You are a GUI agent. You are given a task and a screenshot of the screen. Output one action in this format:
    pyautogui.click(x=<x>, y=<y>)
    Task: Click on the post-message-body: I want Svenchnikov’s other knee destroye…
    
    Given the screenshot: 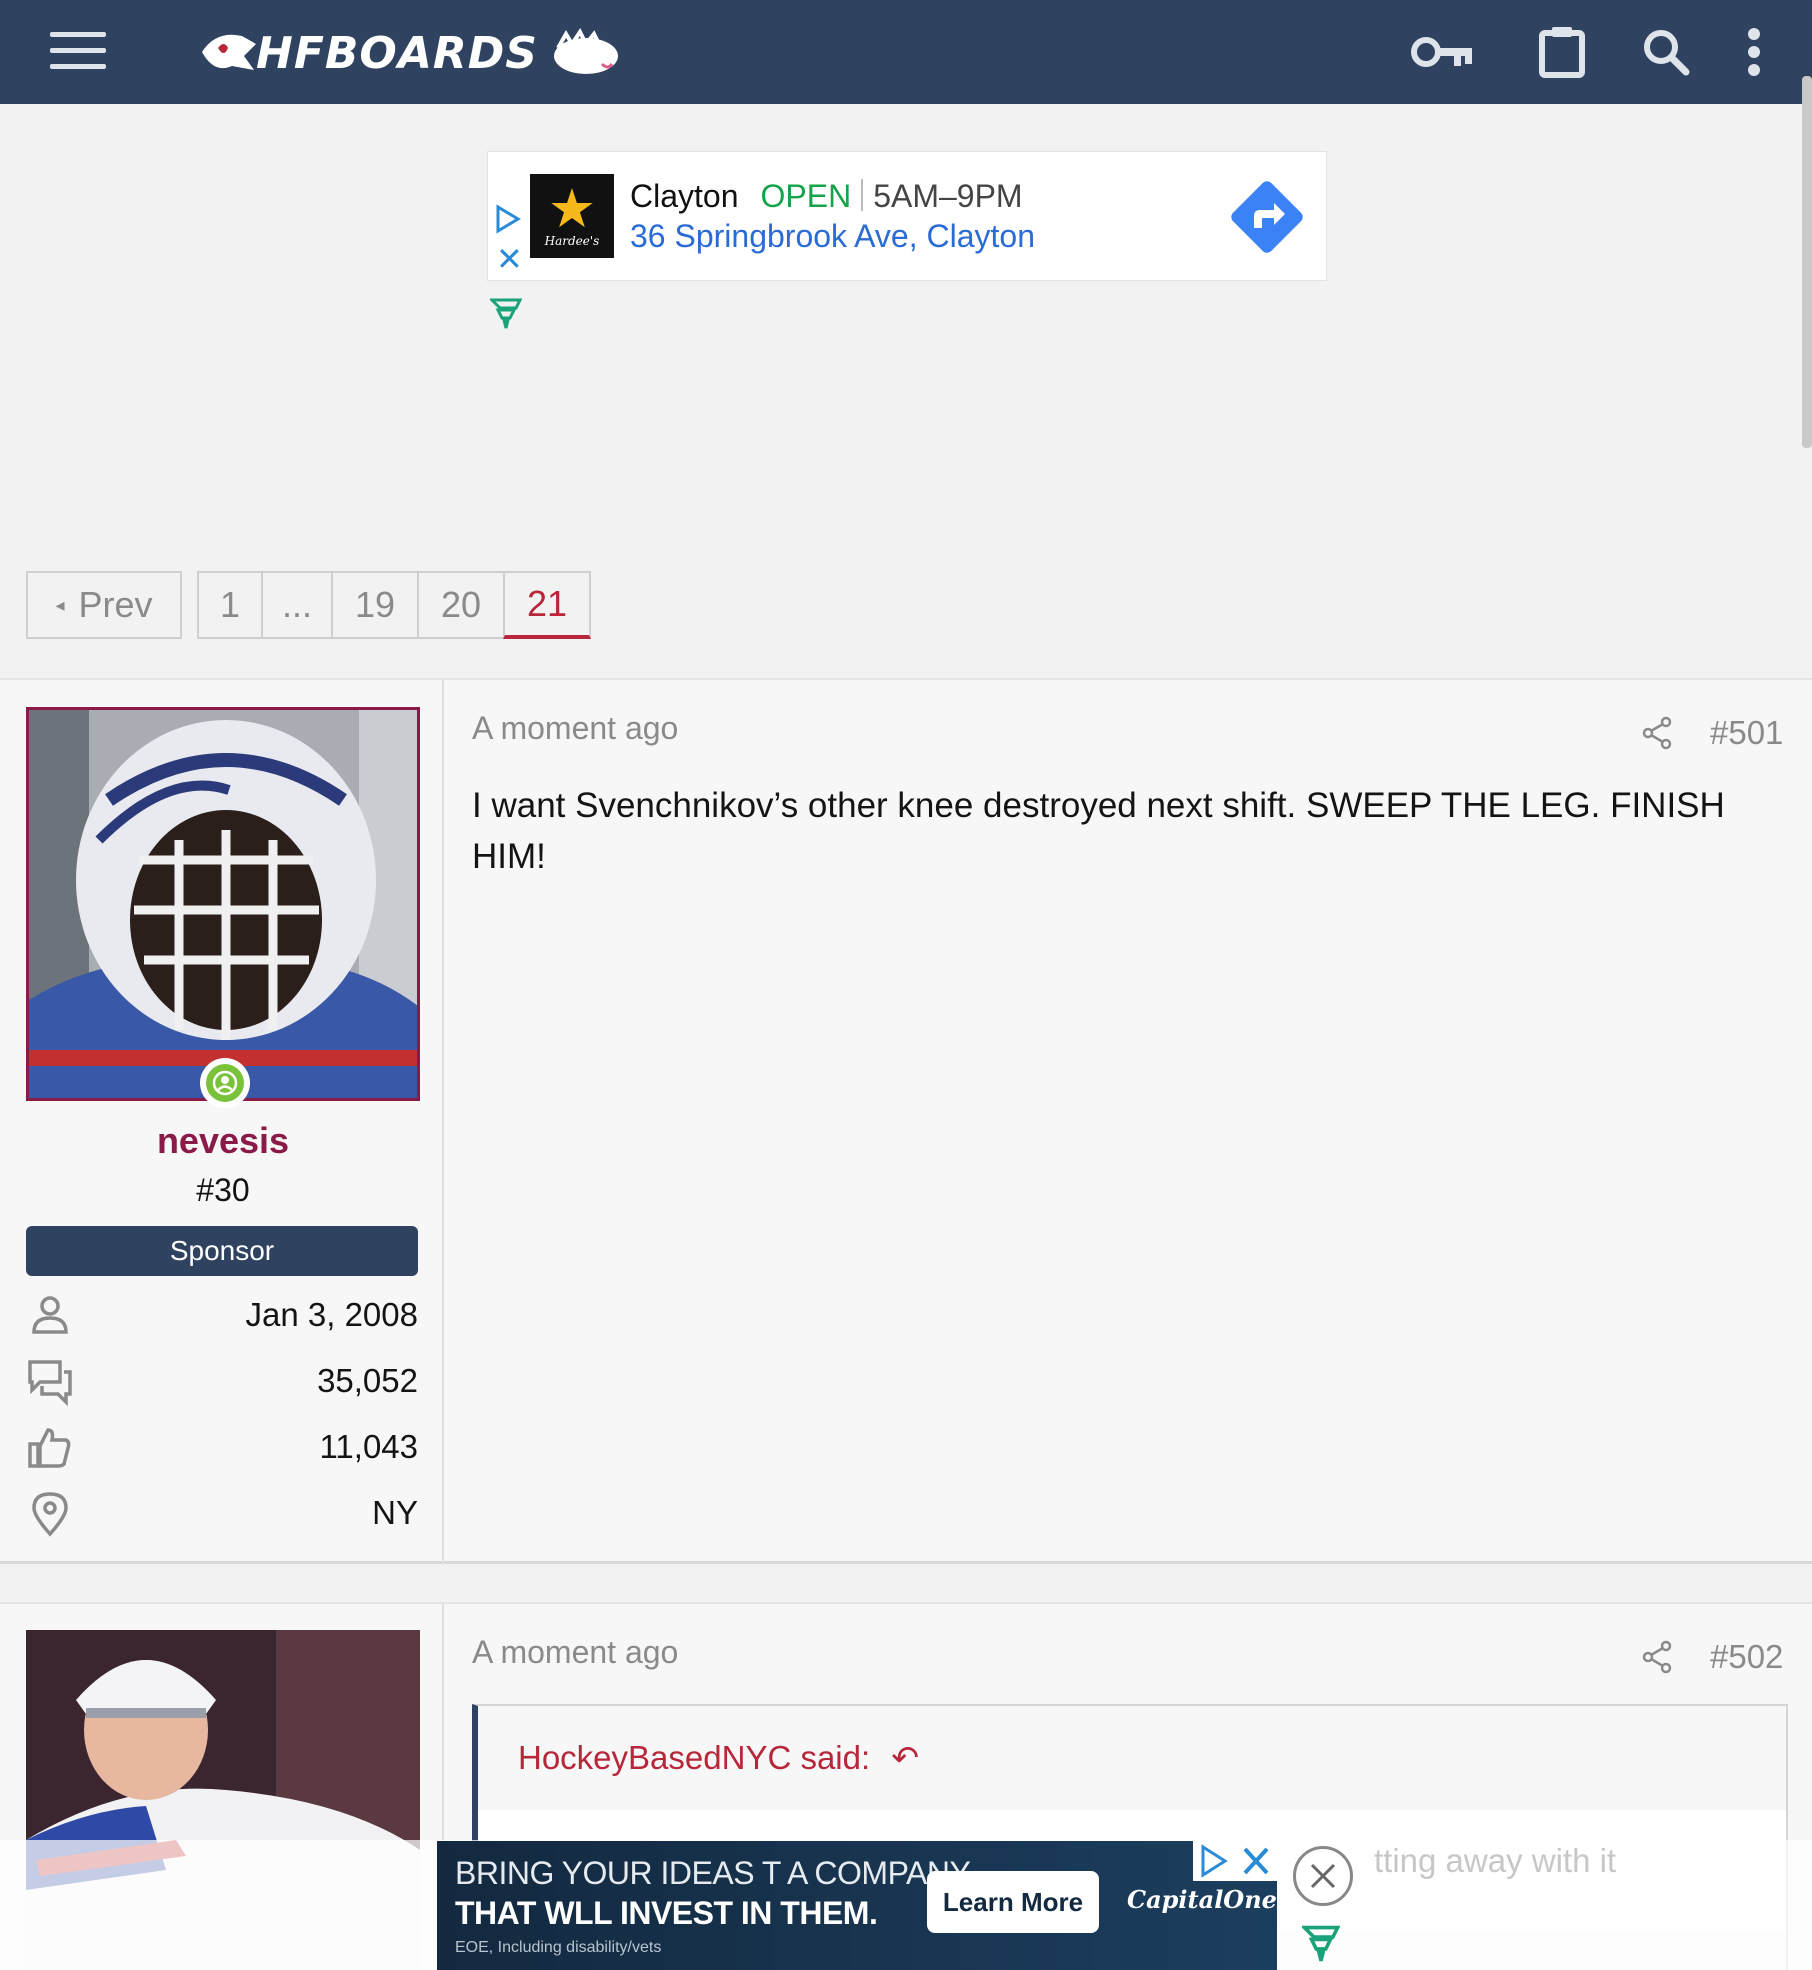 What is the action you would take?
    pyautogui.click(x=1098, y=831)
    